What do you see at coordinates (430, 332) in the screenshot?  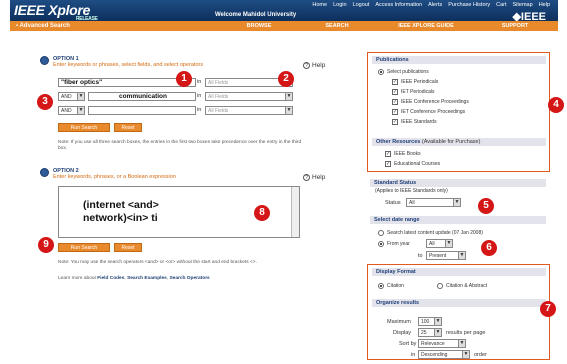 I see `display-per-page-select: 25 ▼` at bounding box center [430, 332].